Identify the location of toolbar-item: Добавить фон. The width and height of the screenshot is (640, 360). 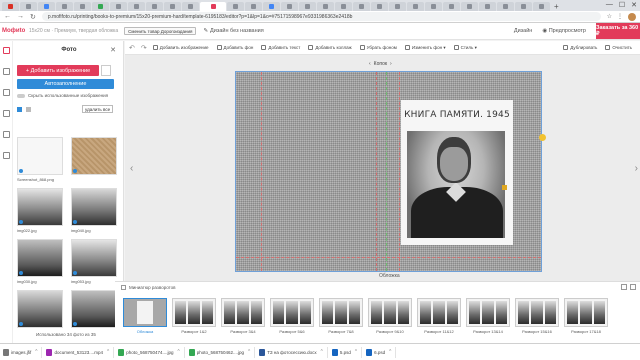
(234, 47).